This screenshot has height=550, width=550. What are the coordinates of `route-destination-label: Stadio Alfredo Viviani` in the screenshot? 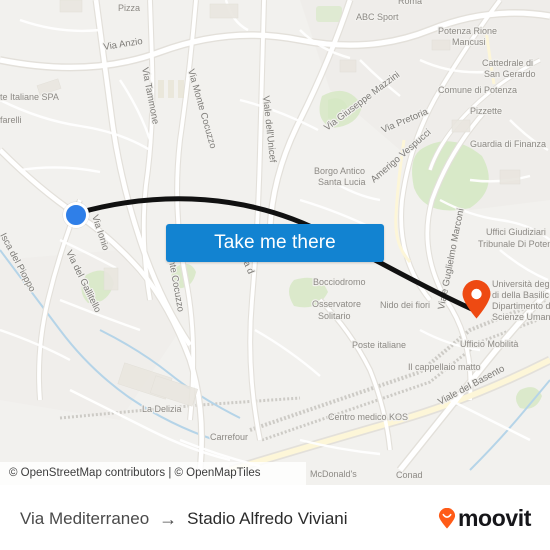 It's located at (267, 518).